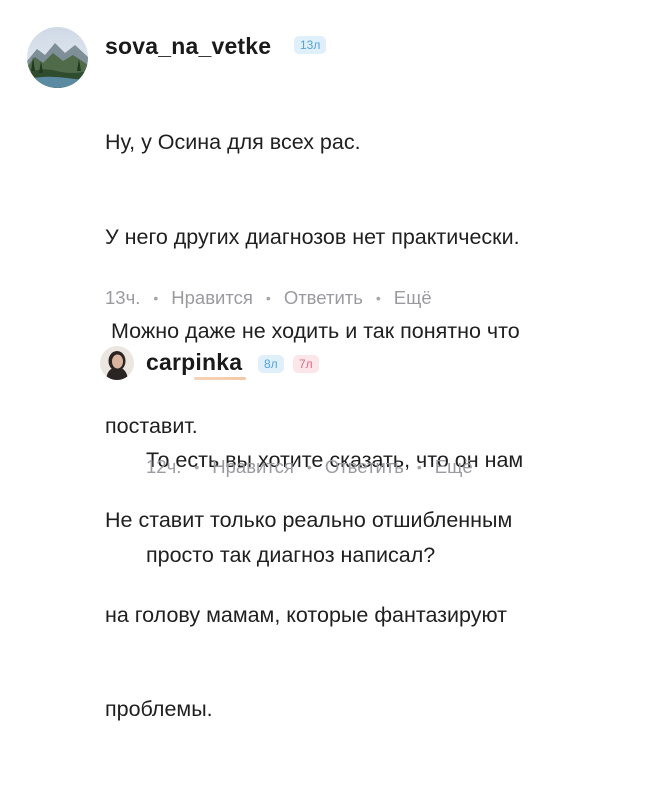 Image resolution: width=655 pixels, height=789 pixels. I want to click on comment-line: Ну, у Осина для всех рас., so click(233, 142).